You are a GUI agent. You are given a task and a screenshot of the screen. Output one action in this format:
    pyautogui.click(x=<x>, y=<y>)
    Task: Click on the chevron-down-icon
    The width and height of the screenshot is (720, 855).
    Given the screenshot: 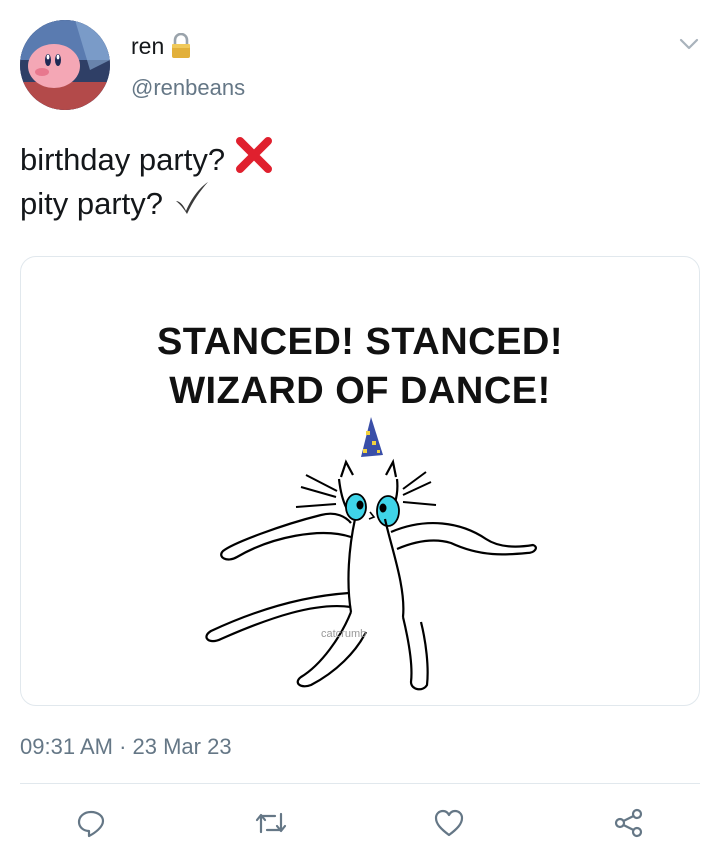 What is the action you would take?
    pyautogui.click(x=689, y=44)
    